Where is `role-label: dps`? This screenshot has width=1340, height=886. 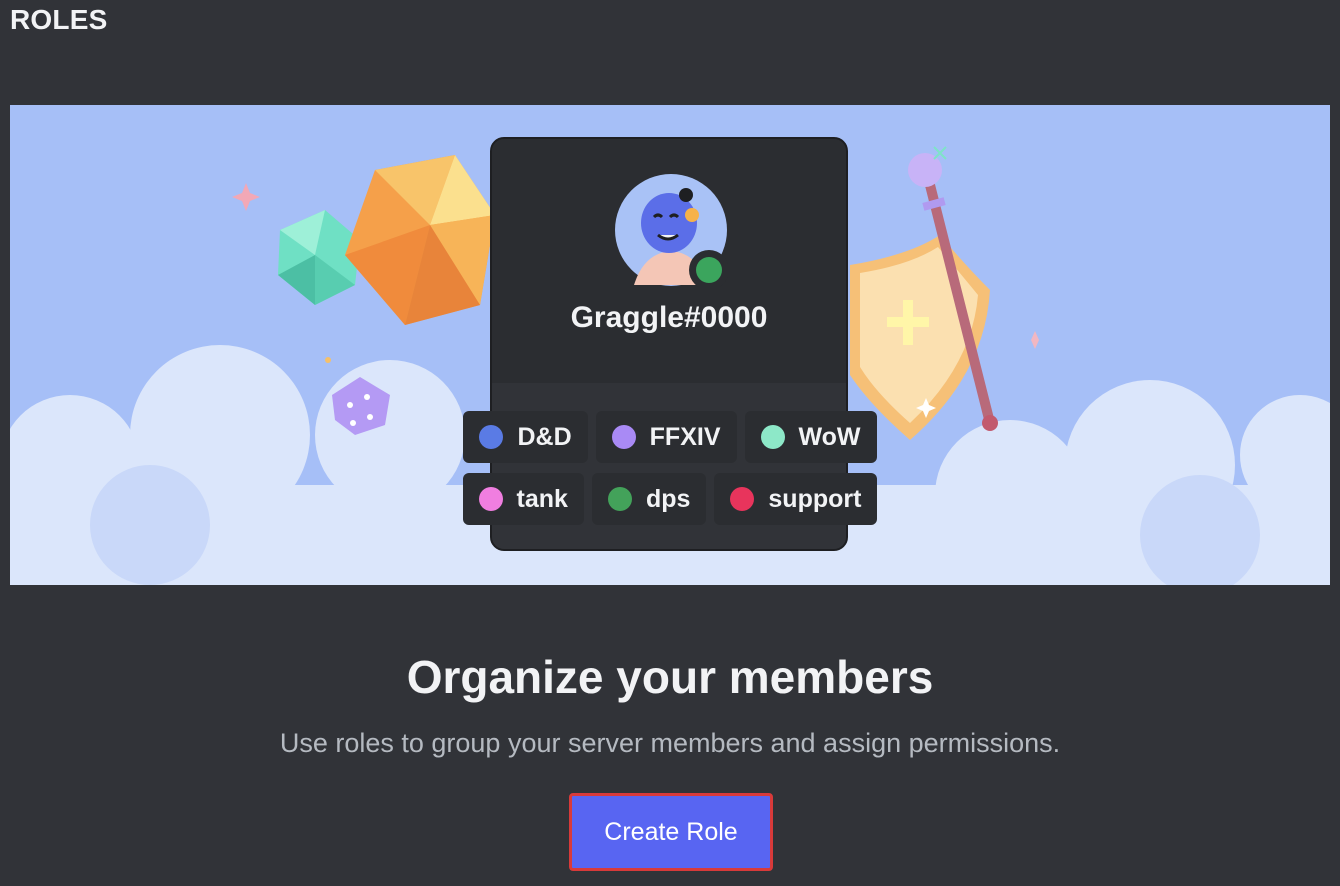
role-label: dps is located at coordinates (668, 498).